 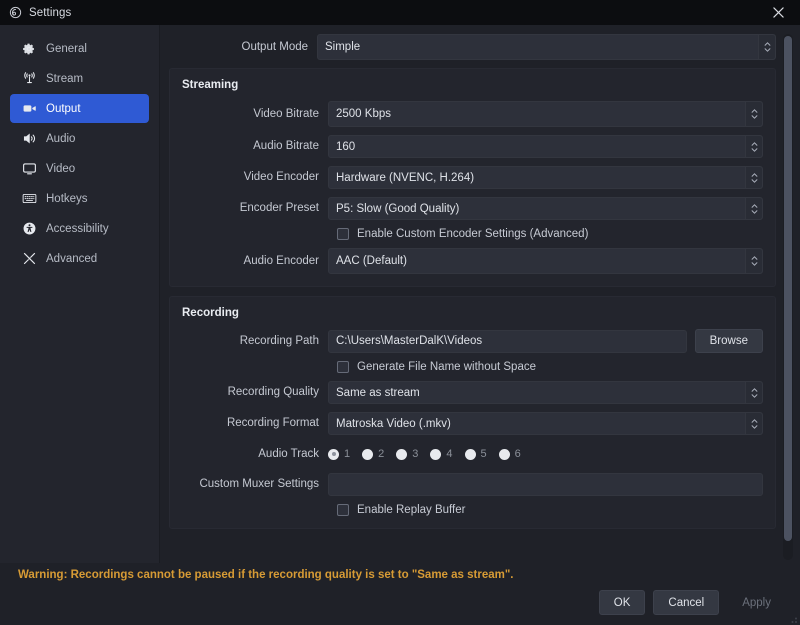 What do you see at coordinates (411, 510) in the screenshot?
I see `enable-replay-buffer-label: Enable Replay Buffer` at bounding box center [411, 510].